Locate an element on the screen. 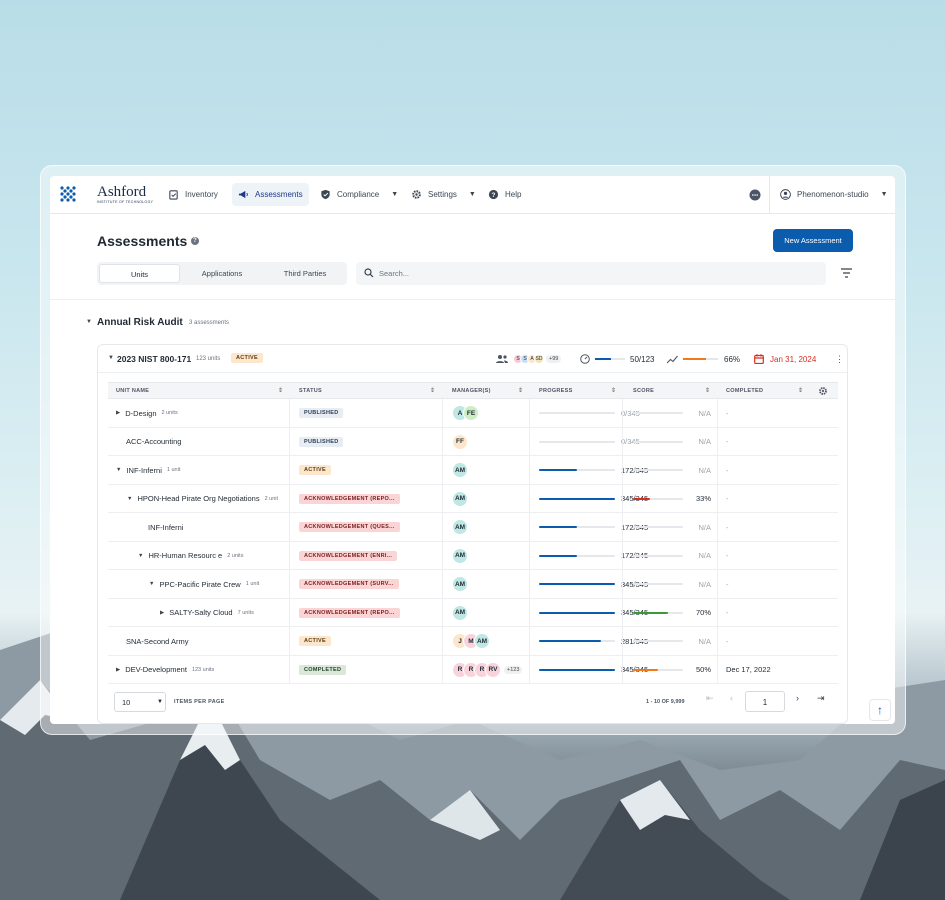  score-value: N/A is located at coordinates (704, 413).